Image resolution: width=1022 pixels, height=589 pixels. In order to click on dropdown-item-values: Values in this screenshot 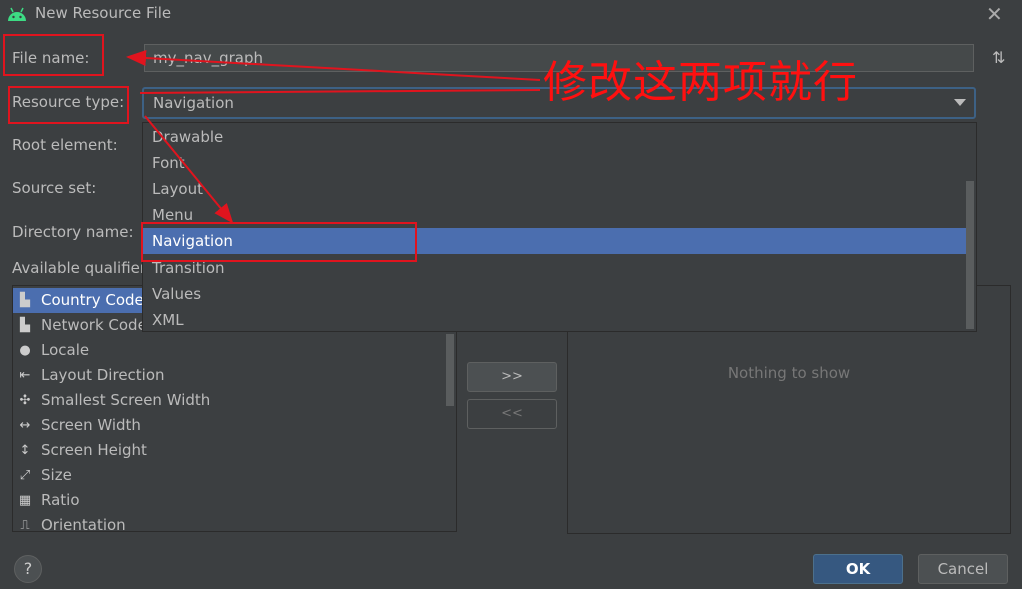, I will do `click(555, 294)`.